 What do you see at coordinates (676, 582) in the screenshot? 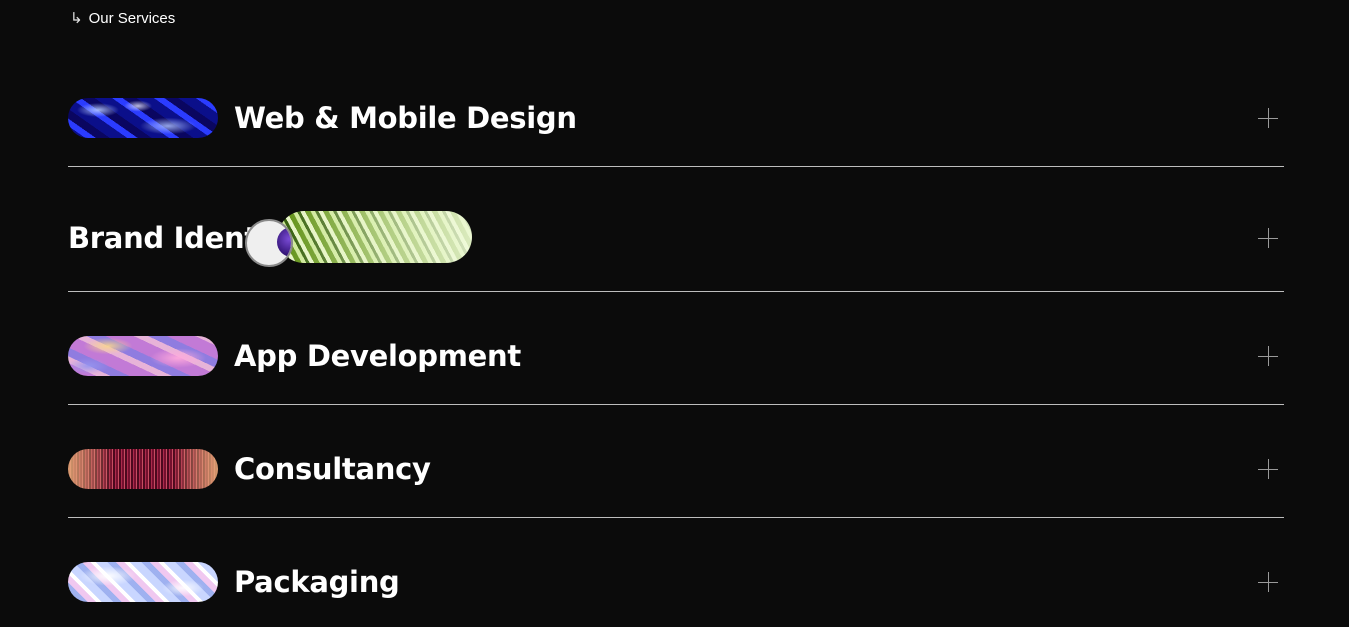
I see `service-row-packaging: Packaging` at bounding box center [676, 582].